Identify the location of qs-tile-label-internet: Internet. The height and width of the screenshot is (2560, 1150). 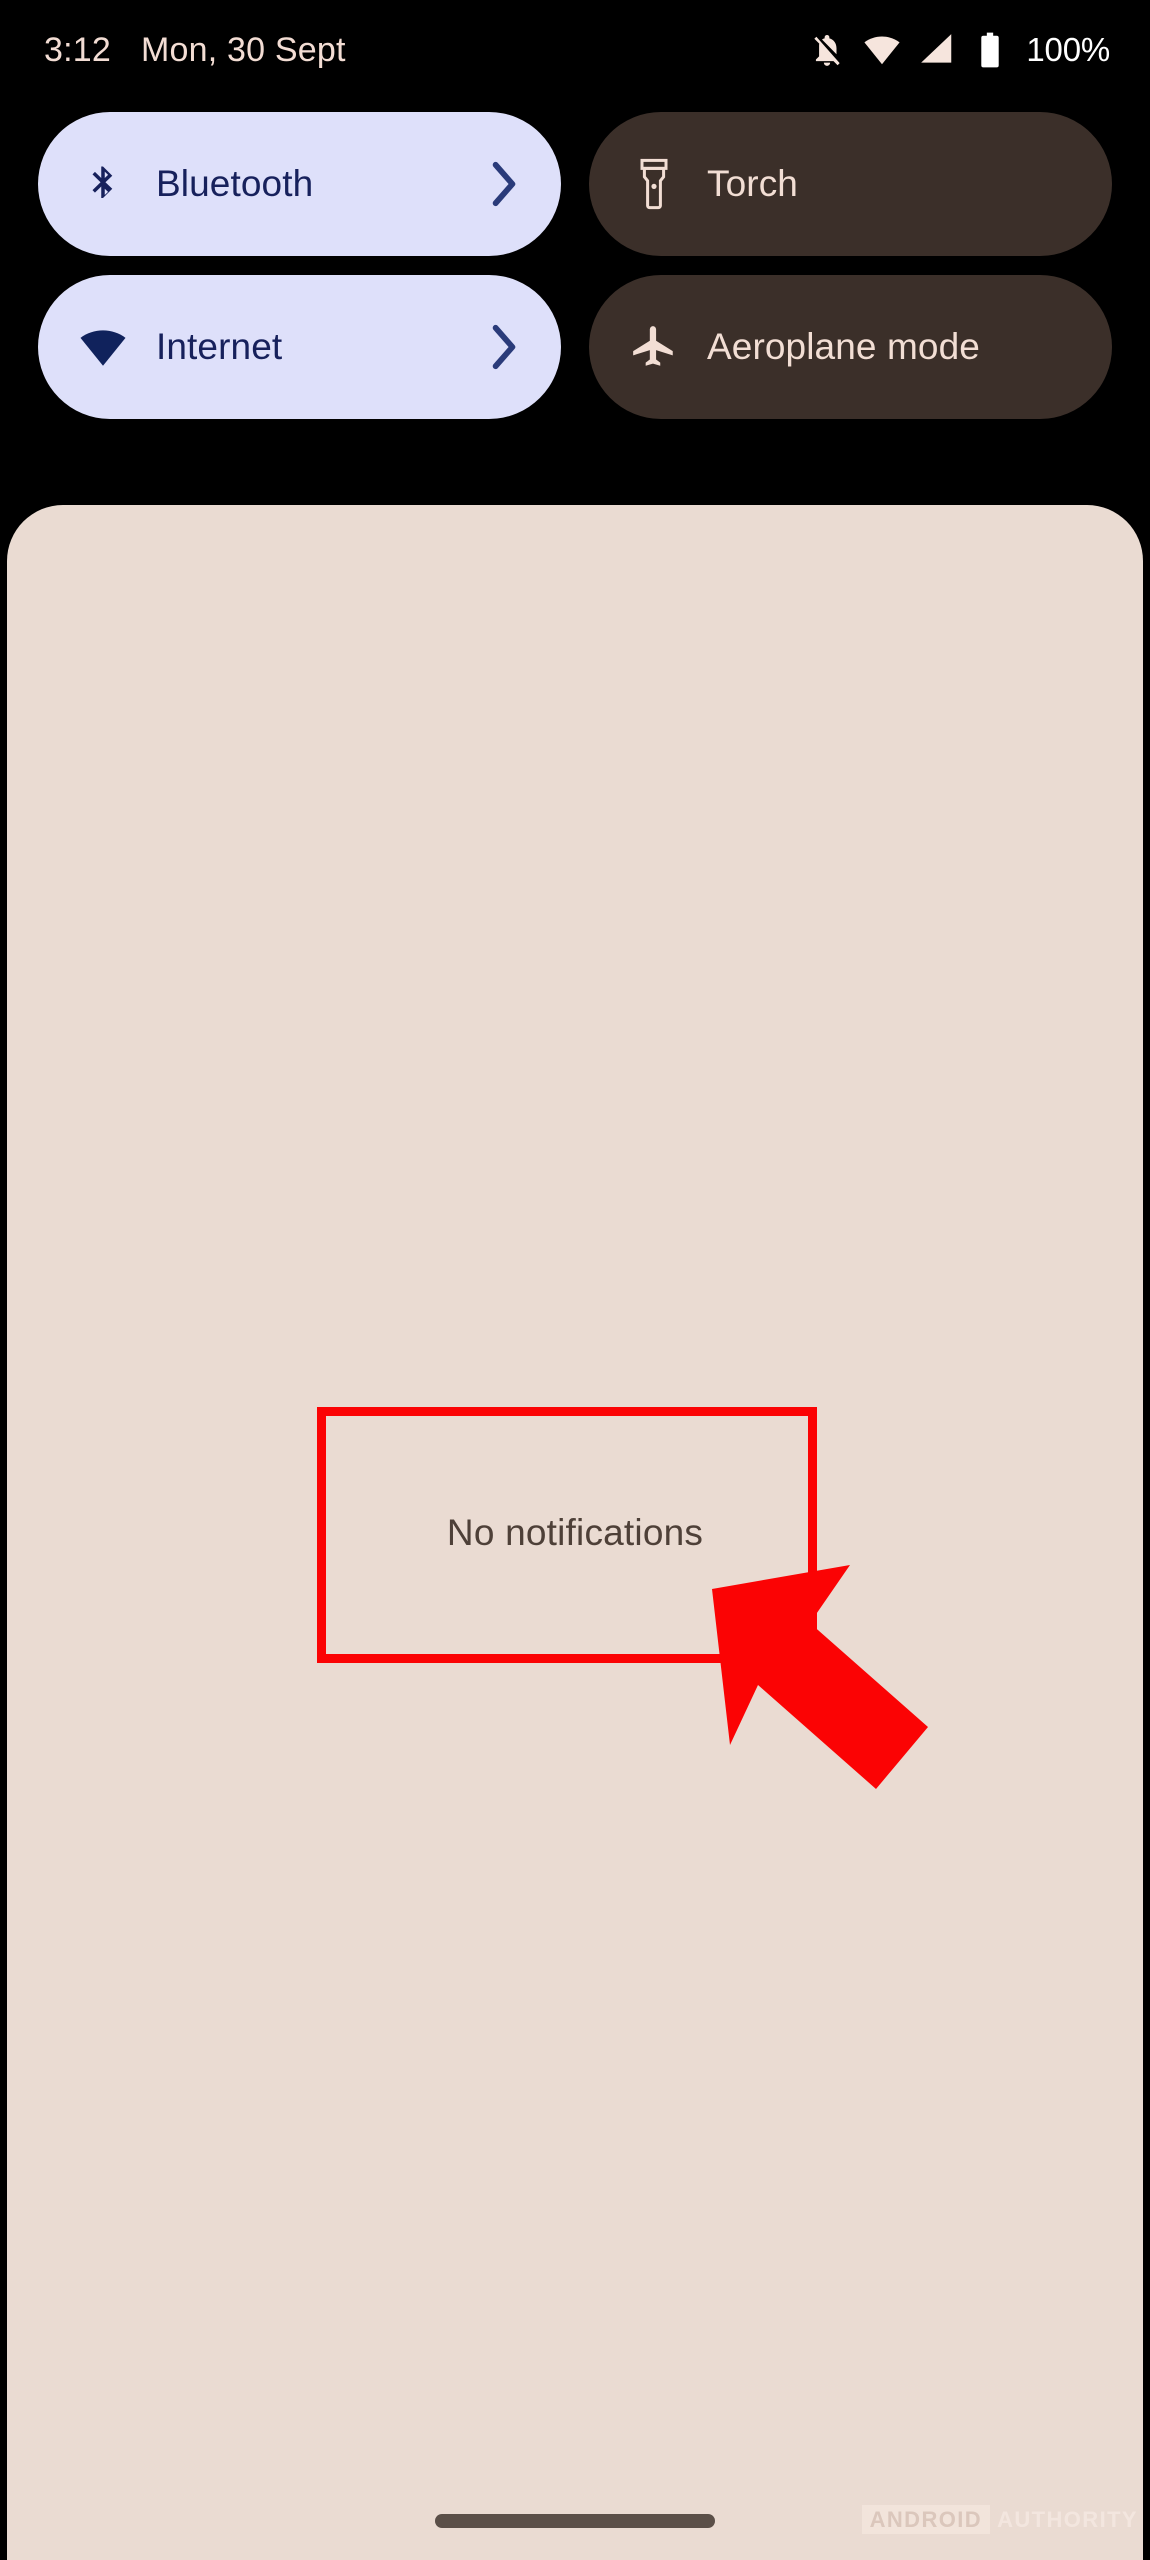
(219, 346).